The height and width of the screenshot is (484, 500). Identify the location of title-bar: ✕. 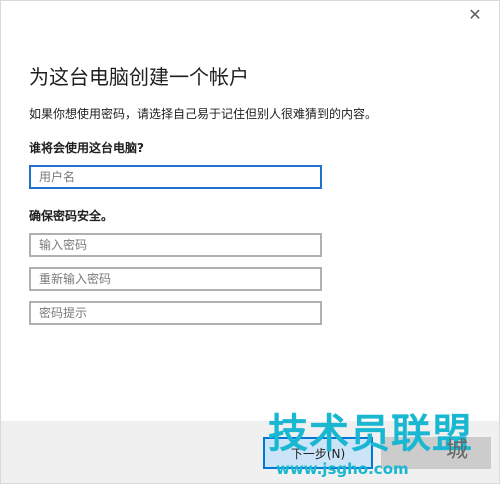
(250, 15).